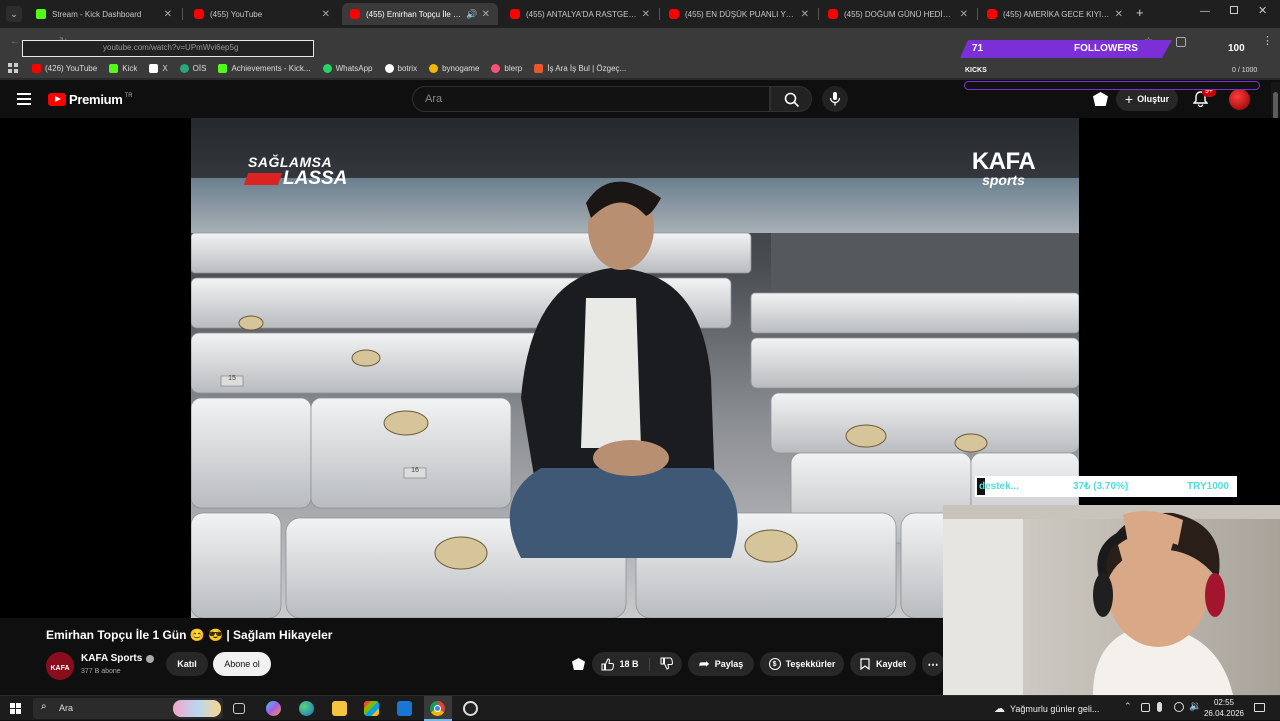  I want to click on join-button: Katıl, so click(187, 664).